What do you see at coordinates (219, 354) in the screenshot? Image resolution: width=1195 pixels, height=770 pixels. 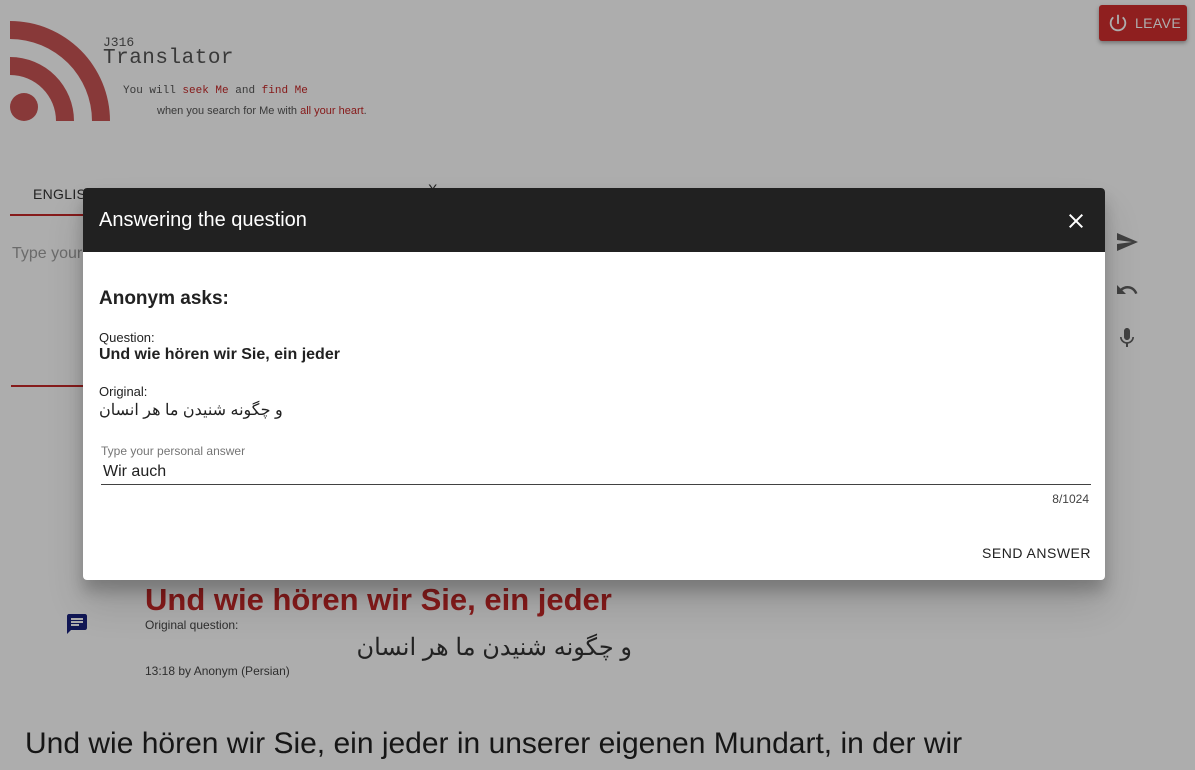 I see `question-text: Und wie hören wir Sie, ein jeder` at bounding box center [219, 354].